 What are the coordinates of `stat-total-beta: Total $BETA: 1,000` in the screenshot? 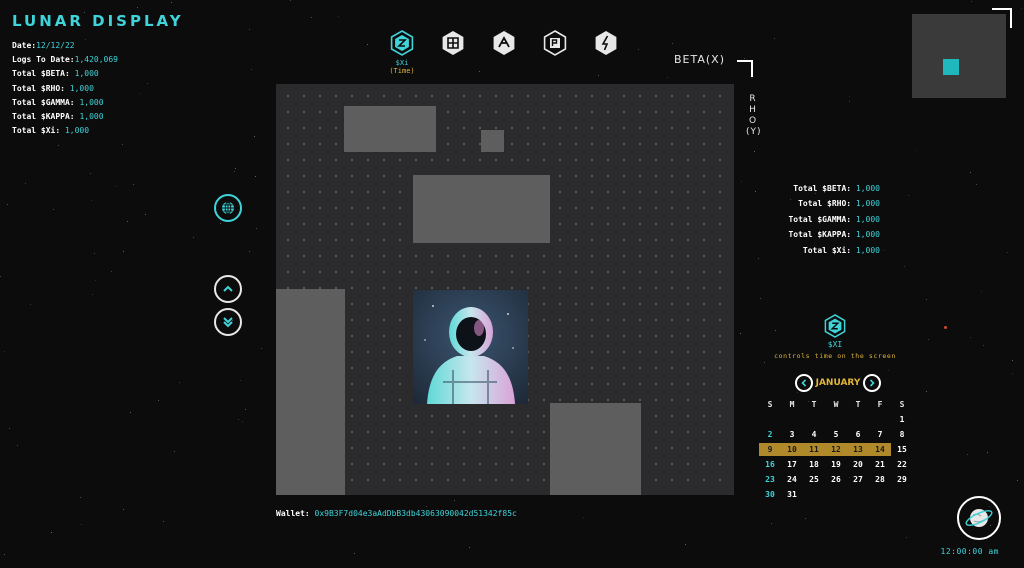 It's located at (55, 74).